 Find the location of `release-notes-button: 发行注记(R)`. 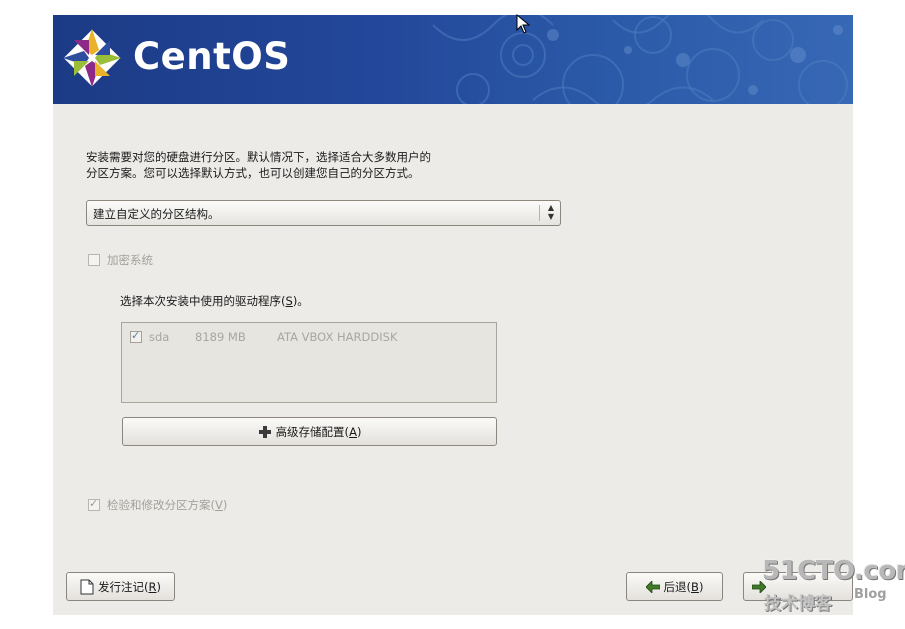

release-notes-button: 发行注记(R) is located at coordinates (120, 586).